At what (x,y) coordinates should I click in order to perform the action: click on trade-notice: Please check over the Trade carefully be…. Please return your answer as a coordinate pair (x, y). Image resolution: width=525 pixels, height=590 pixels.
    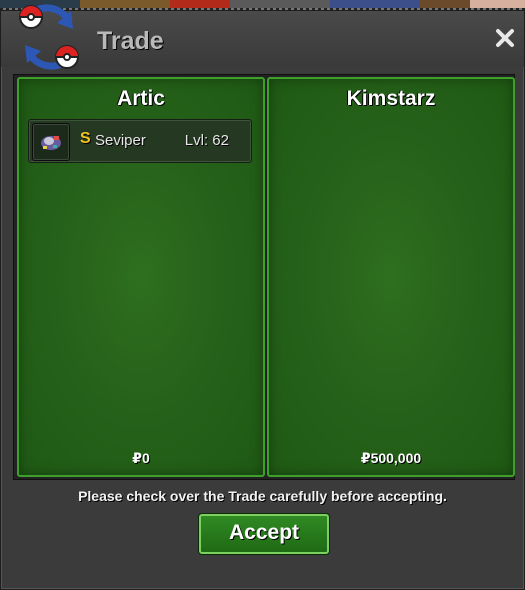
    Looking at the image, I should click on (262, 496).